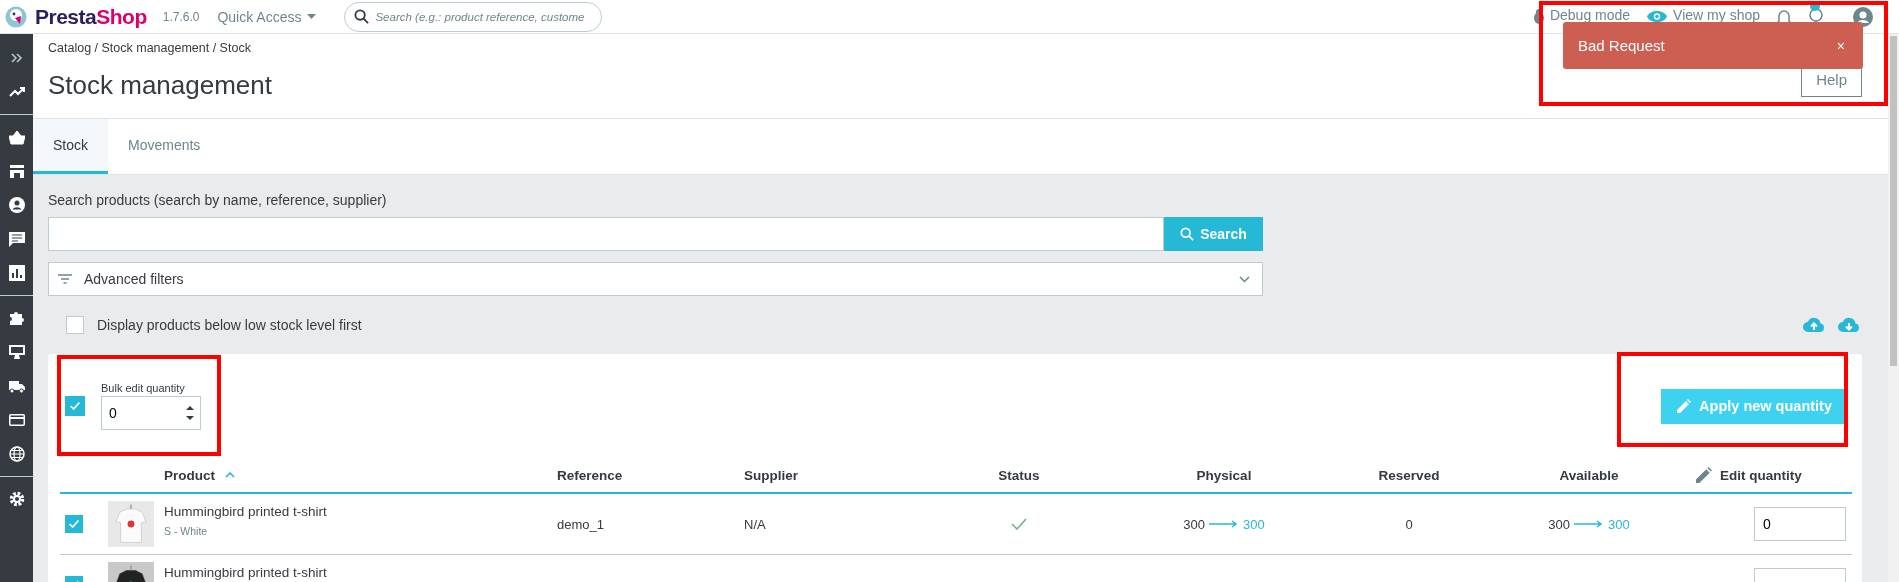 The height and width of the screenshot is (582, 1899). What do you see at coordinates (1224, 475) in the screenshot?
I see `column-header: Physical` at bounding box center [1224, 475].